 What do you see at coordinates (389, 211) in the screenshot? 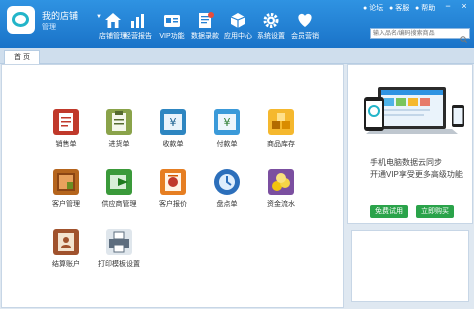
I see `free-trial-button: 免费试用` at bounding box center [389, 211].